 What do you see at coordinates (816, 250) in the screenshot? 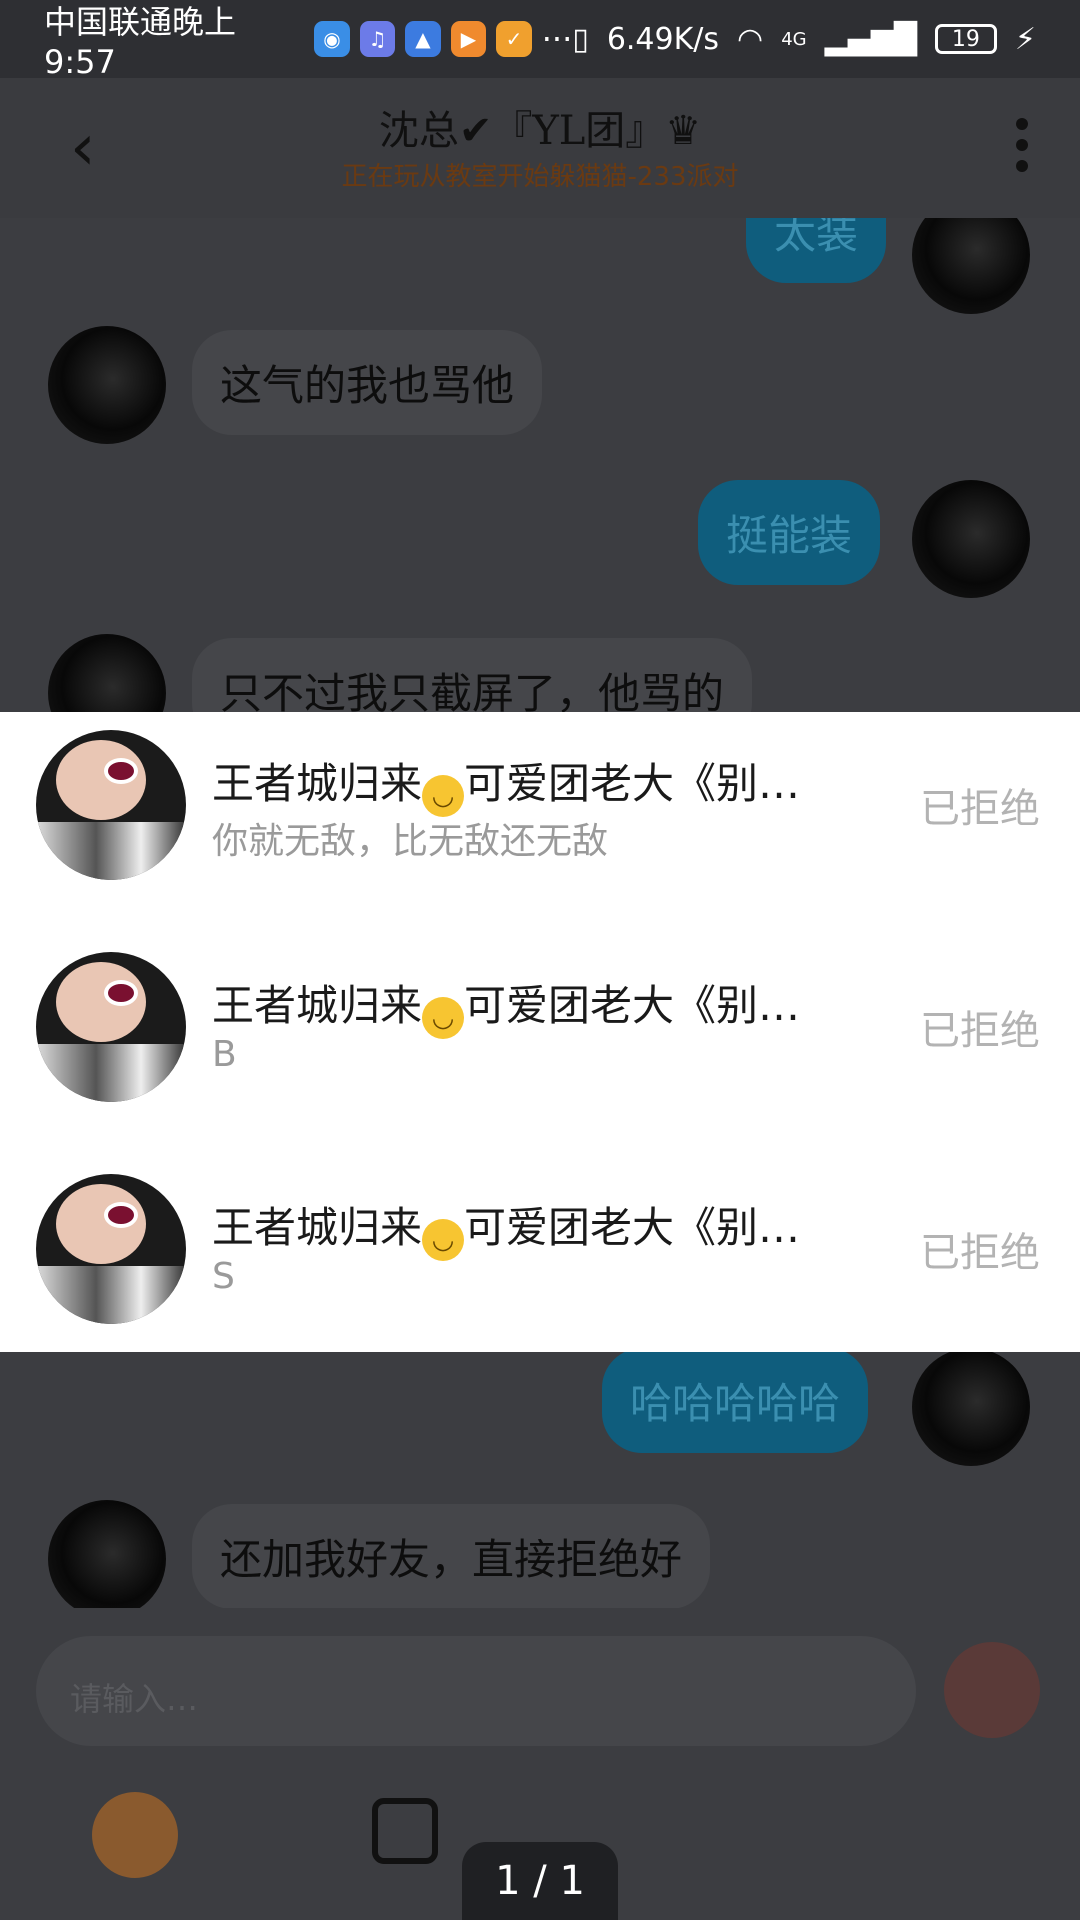
I see `message-bubble-right: 太装` at bounding box center [816, 250].